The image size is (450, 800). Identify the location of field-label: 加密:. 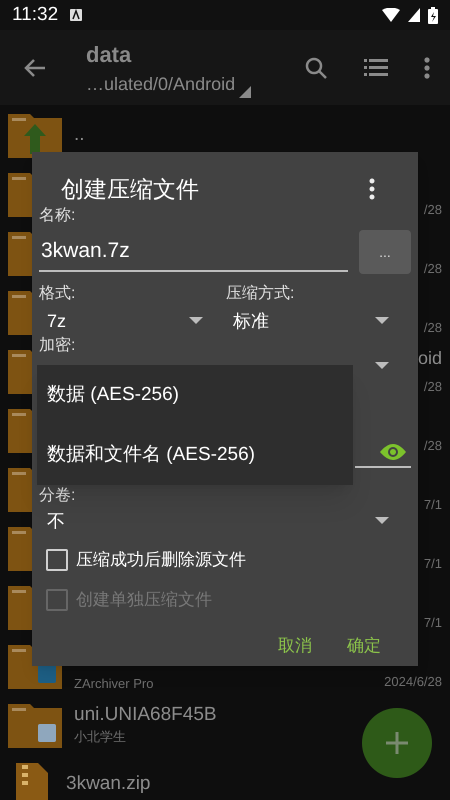
(57, 346).